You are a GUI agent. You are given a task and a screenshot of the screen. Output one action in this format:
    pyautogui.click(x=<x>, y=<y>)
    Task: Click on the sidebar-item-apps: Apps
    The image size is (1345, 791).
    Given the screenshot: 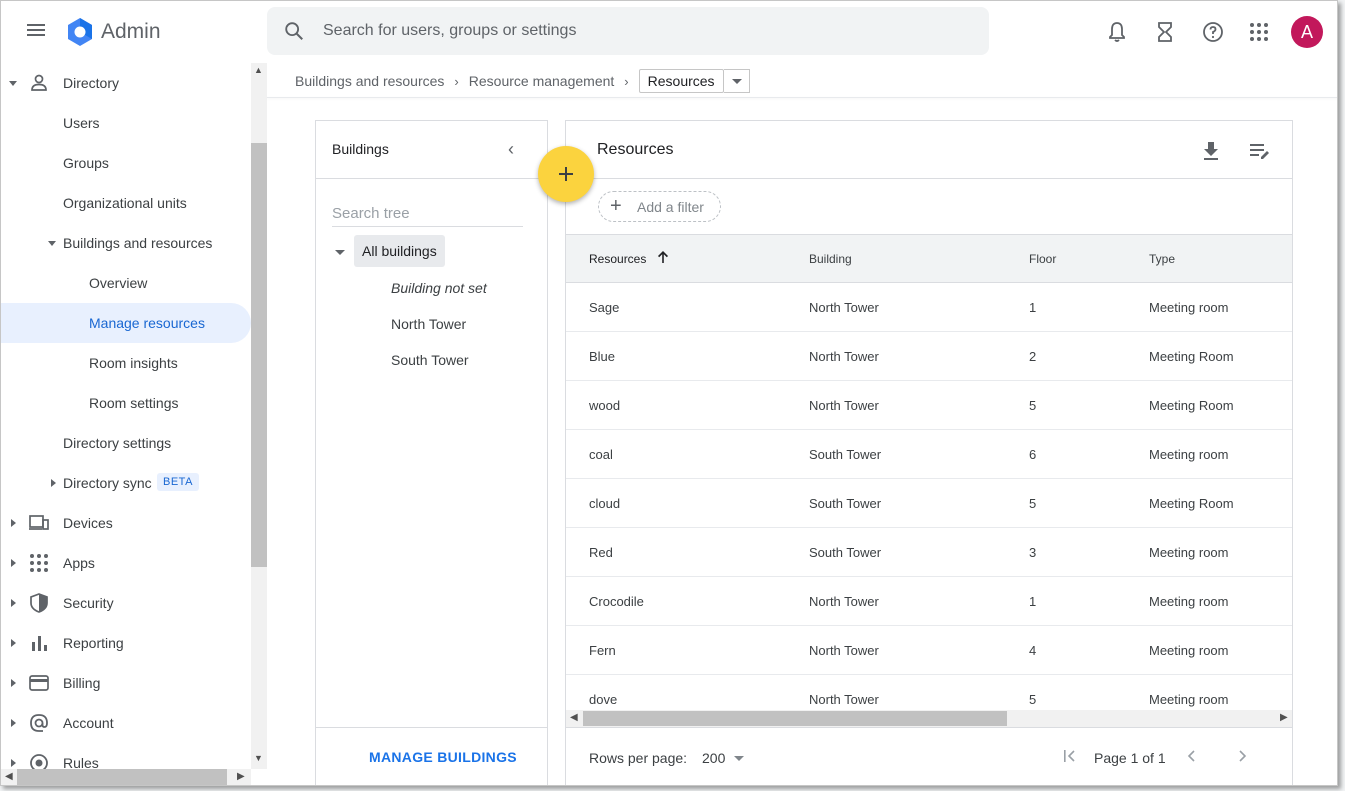 What is the action you would take?
    pyautogui.click(x=126, y=563)
    